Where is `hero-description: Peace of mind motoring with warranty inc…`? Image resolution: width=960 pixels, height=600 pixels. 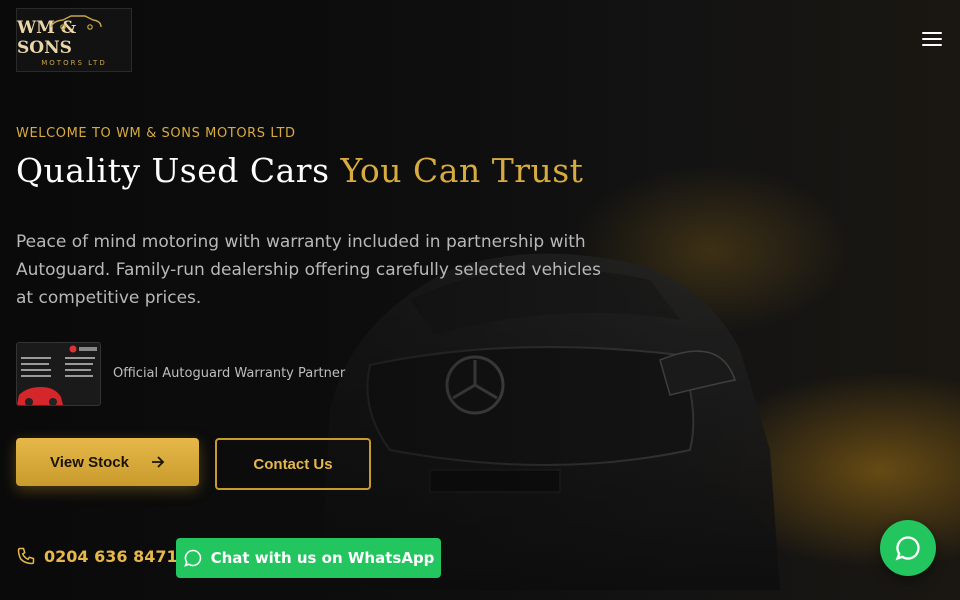
hero-description: Peace of mind motoring with warranty inc… is located at coordinates (308, 270).